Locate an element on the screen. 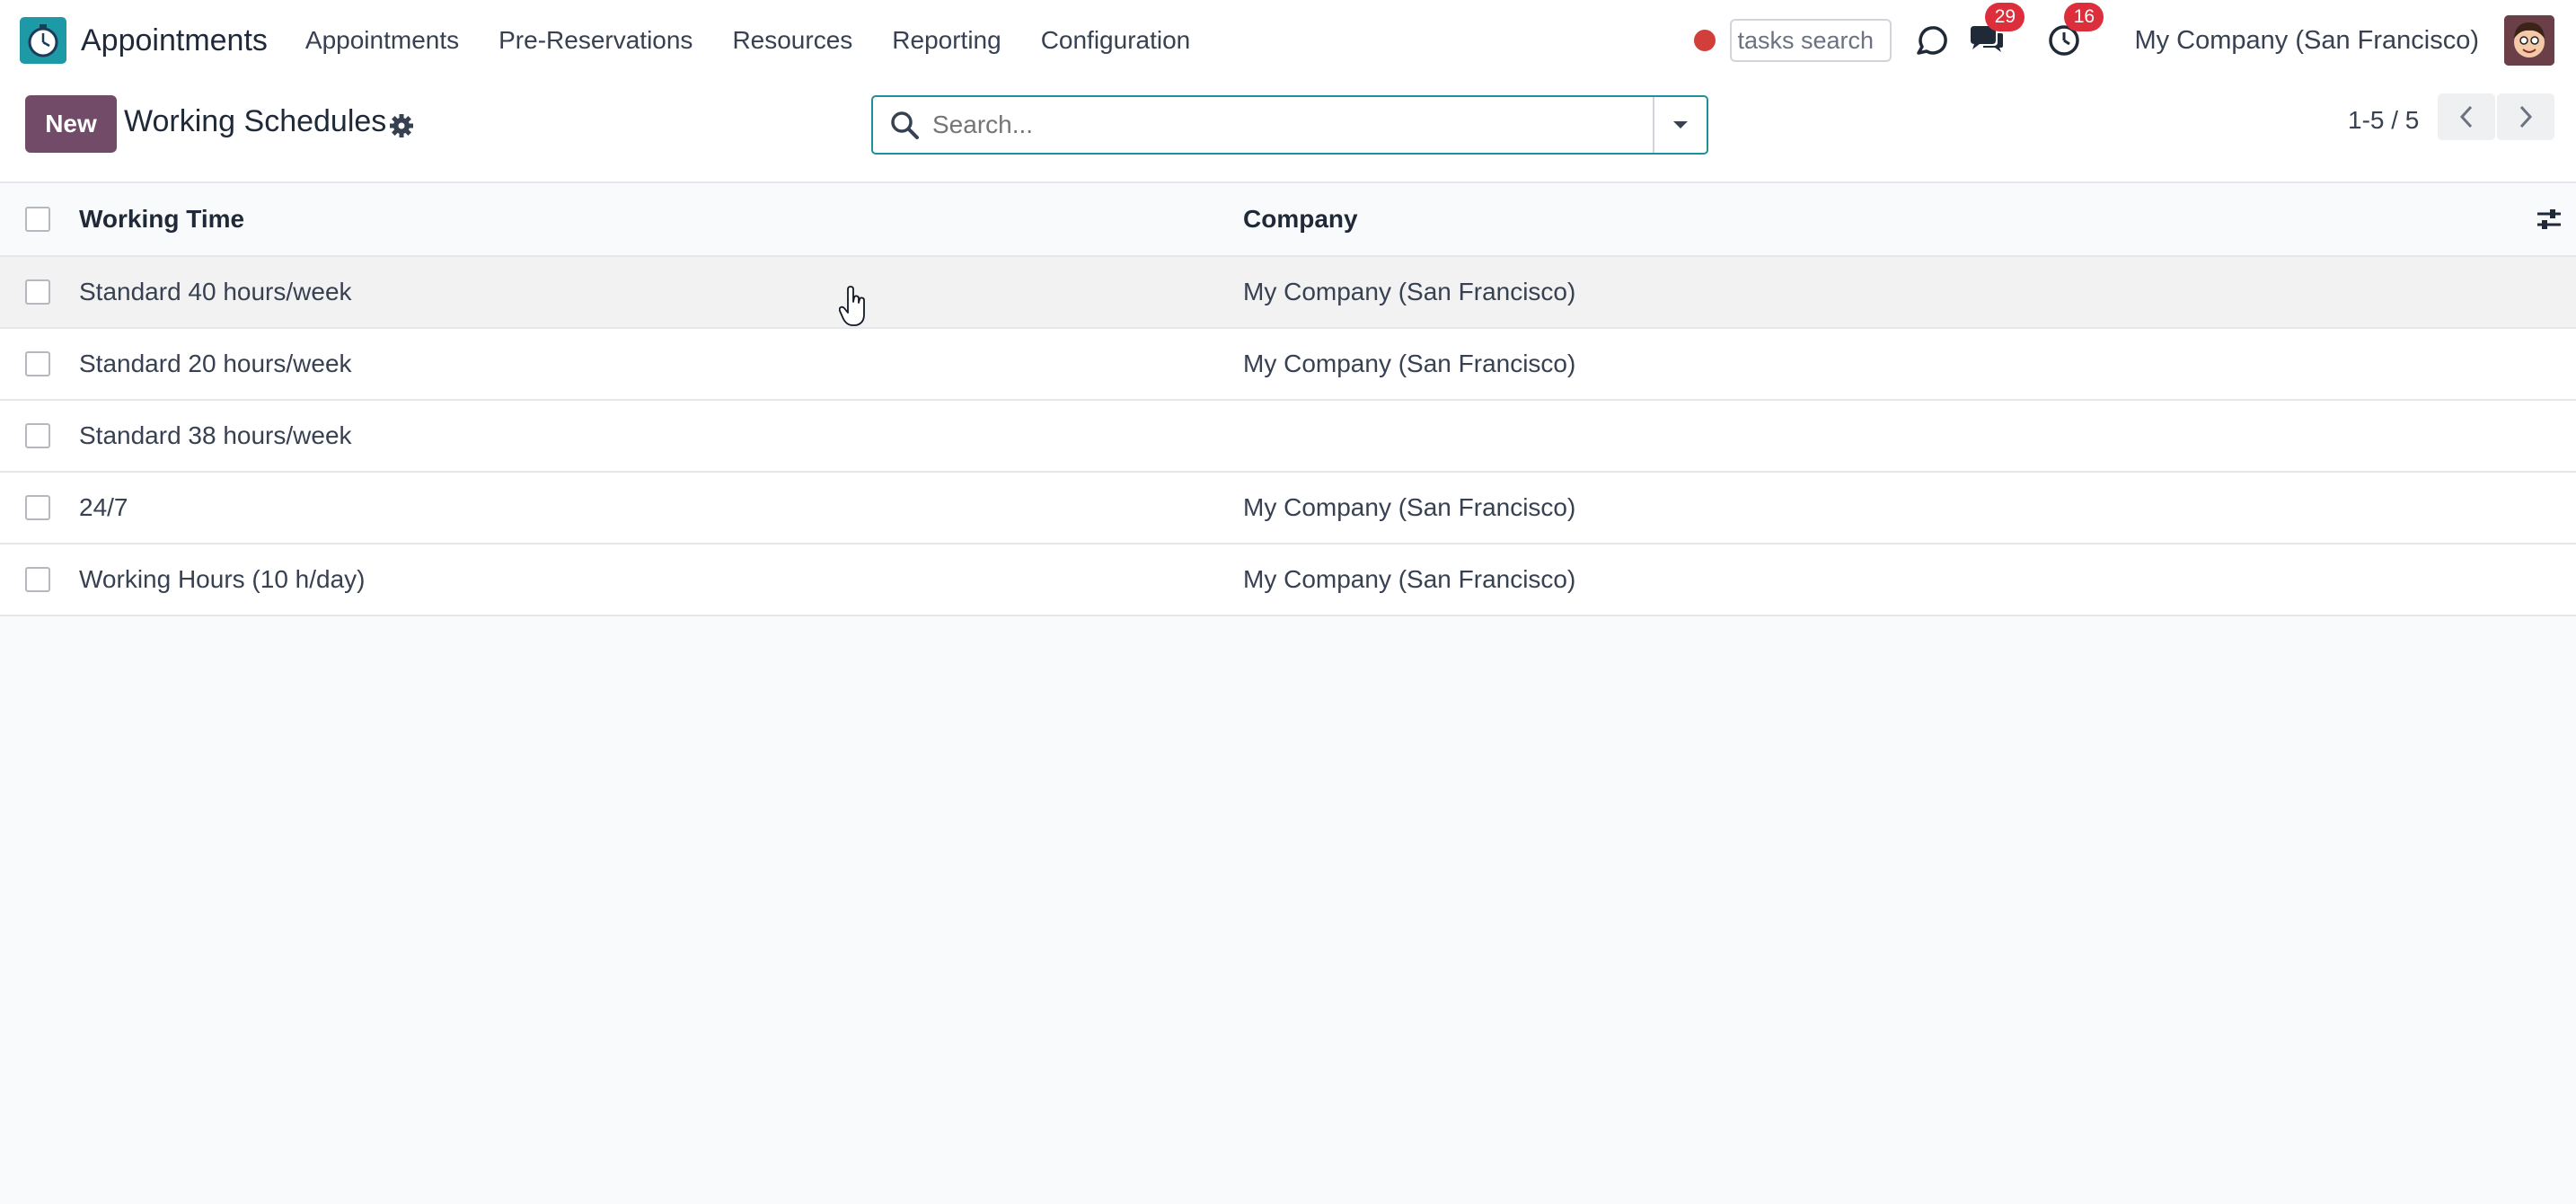 The image size is (2576, 1204). recording-indicator is located at coordinates (1705, 40).